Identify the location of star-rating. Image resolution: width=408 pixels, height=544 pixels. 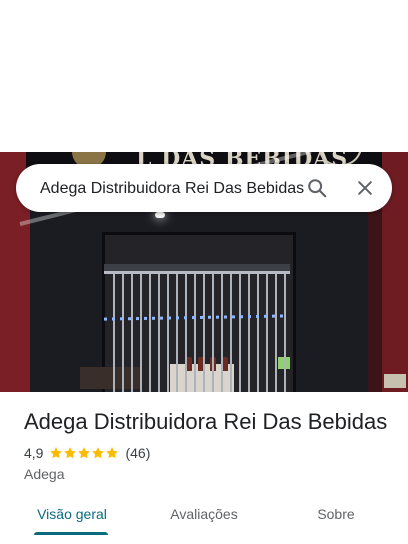
(84, 453).